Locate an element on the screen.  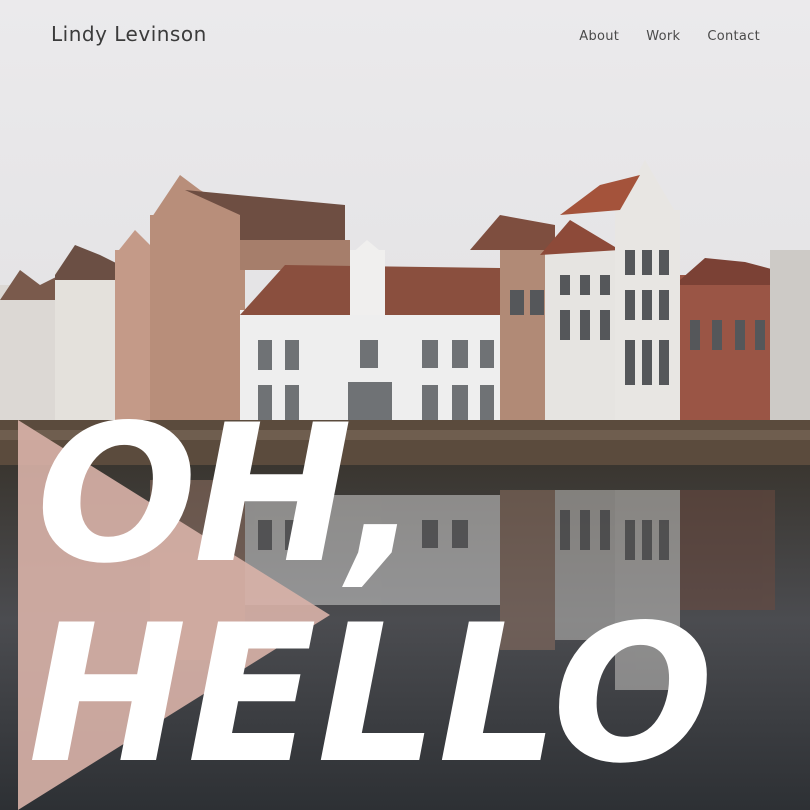
nav-link-work: Work is located at coordinates (663, 36).